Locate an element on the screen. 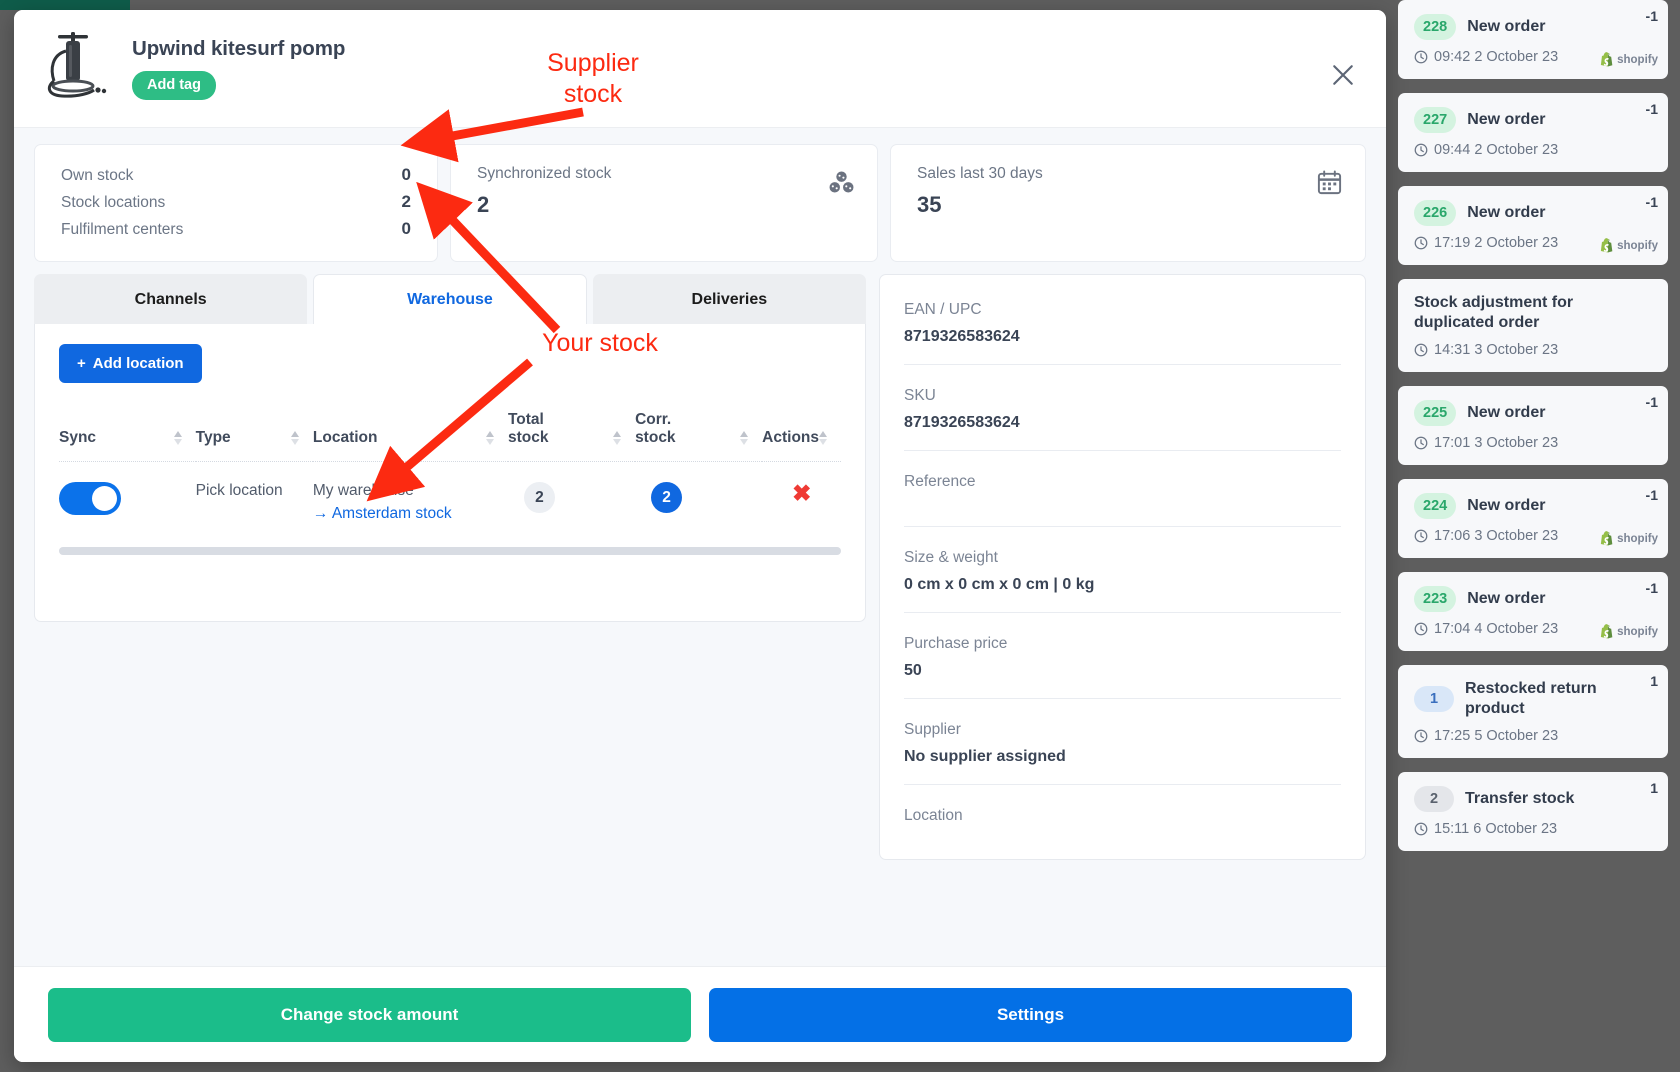 The height and width of the screenshot is (1072, 1680). activity-card-header: 225 New order is located at coordinates (1534, 413).